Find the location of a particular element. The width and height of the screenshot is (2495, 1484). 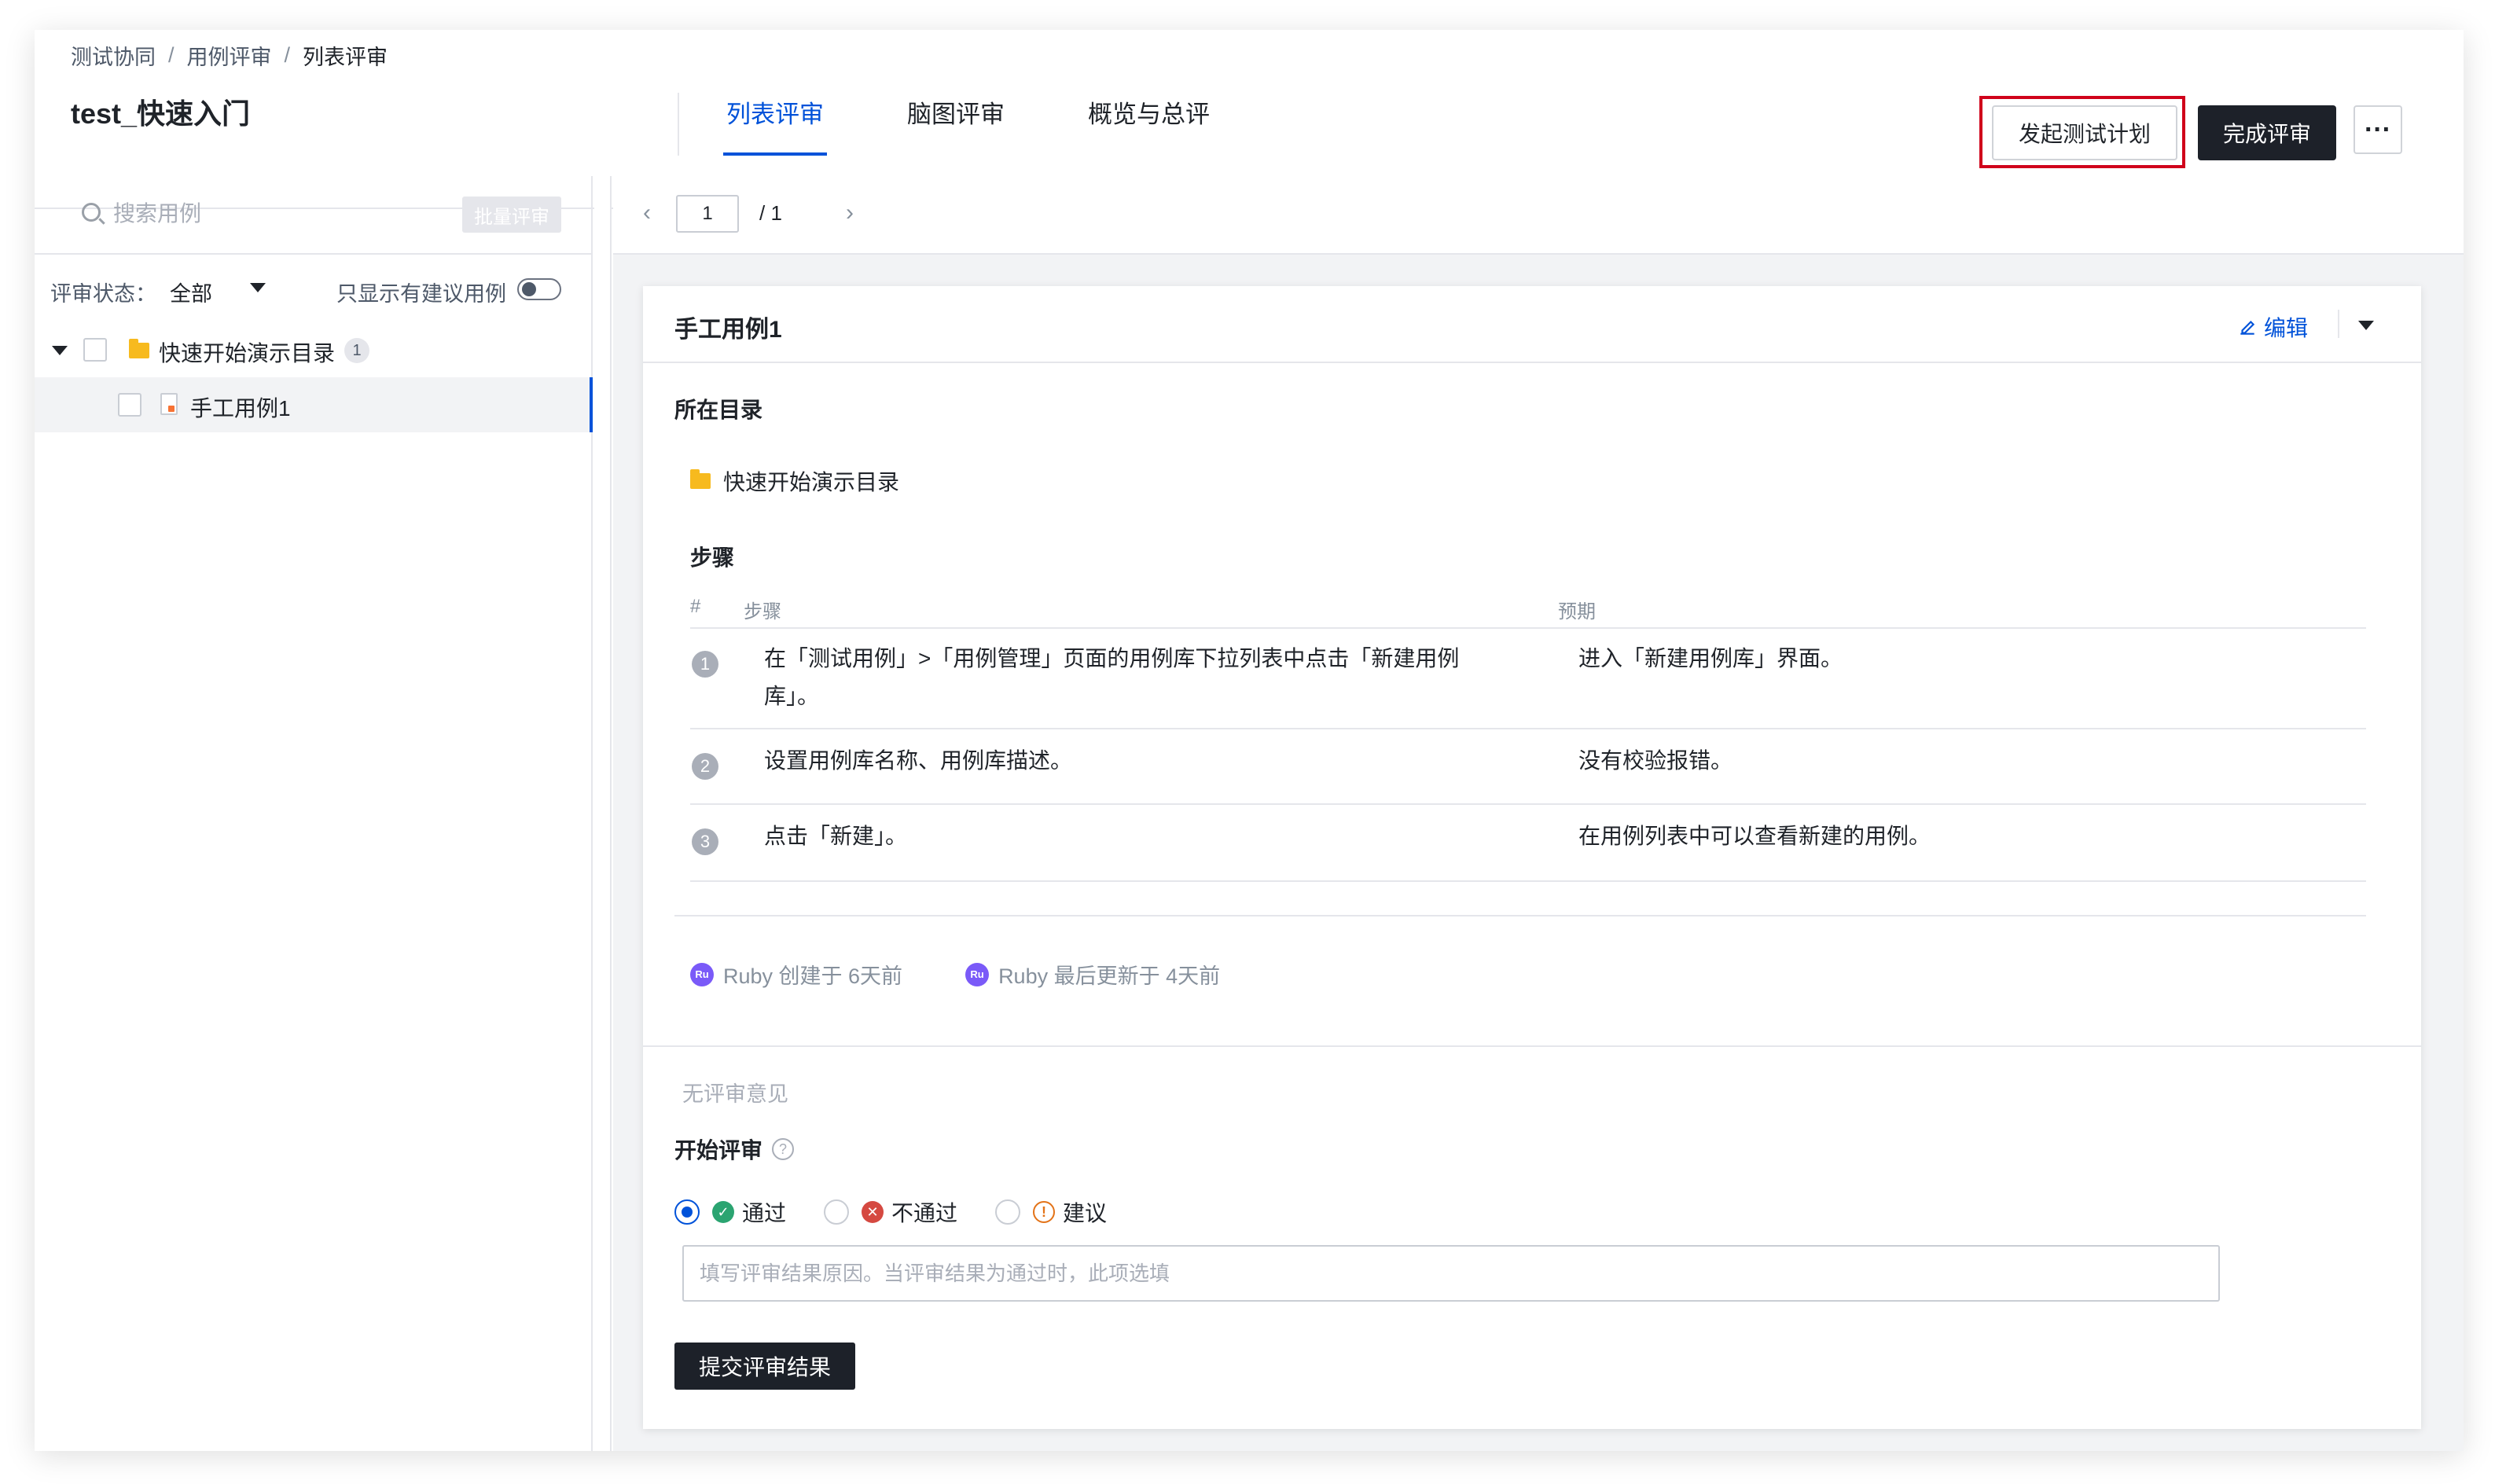

table-row: 2 设置用例库名称、用例库描述。 没有校验报错。 is located at coordinates (1528, 767).